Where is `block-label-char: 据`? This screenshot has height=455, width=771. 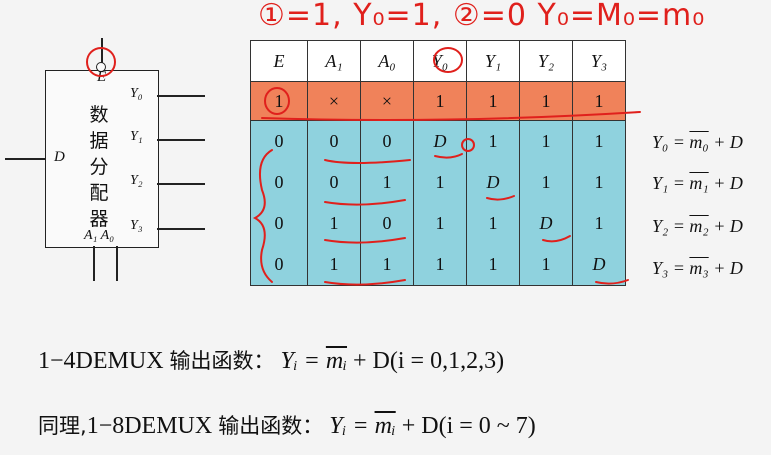
block-label-char: 据 is located at coordinates (99, 141).